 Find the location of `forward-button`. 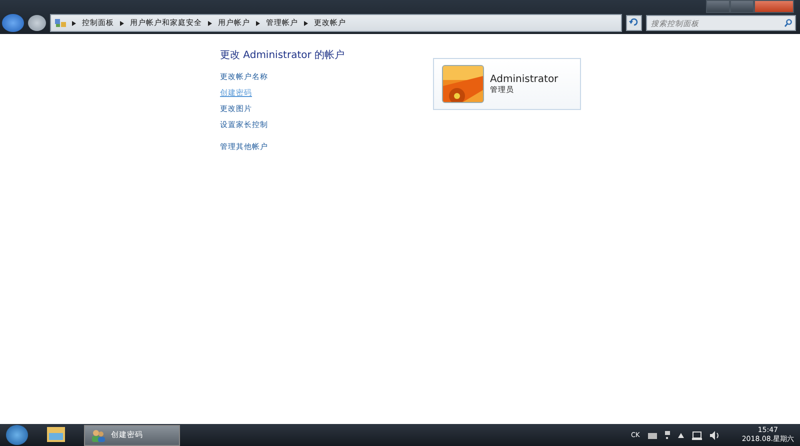

forward-button is located at coordinates (37, 23).